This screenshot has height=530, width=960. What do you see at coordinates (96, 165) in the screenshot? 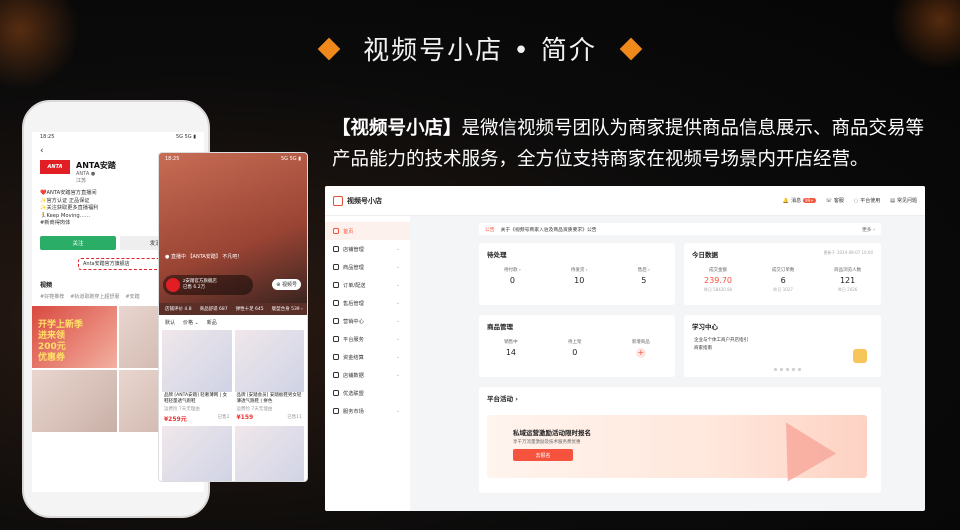
I see `profile-name: ANTA安踏` at bounding box center [96, 165].